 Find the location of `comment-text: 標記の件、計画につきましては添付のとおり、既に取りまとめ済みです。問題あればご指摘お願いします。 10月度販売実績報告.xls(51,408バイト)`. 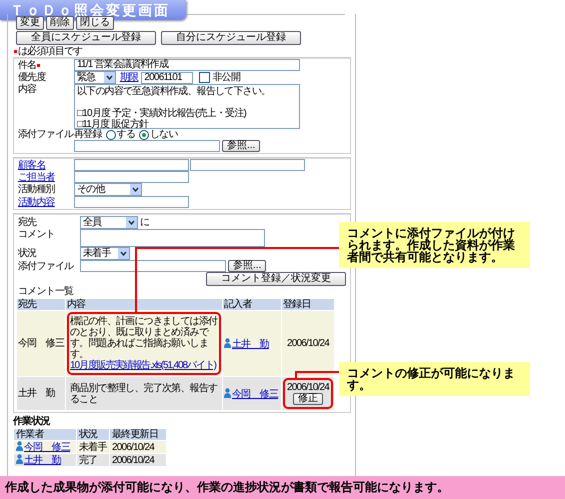

comment-text: 標記の件、計画につきましては添付のとおり、既に取りまとめ済みです。問題あればご指摘お願いします。 10月度販売実績報告.xls(51,408バイト) is located at coordinates (144, 343).